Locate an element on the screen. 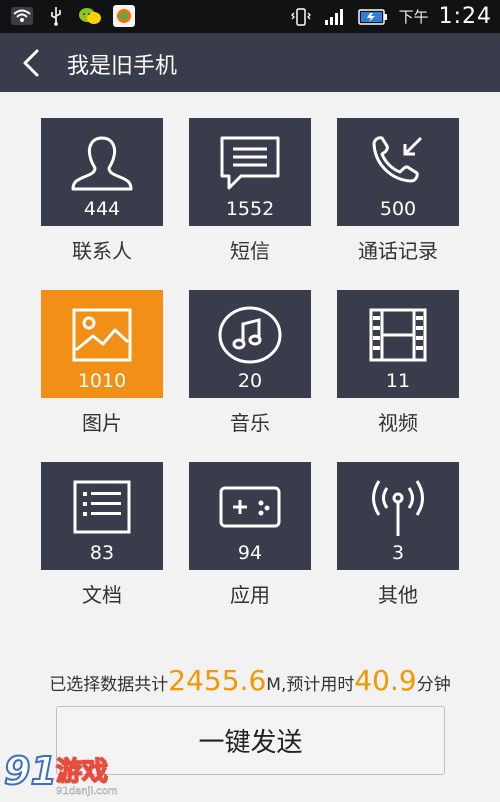 This screenshot has width=500, height=802. tile-label-documents: 文档 is located at coordinates (102, 595).